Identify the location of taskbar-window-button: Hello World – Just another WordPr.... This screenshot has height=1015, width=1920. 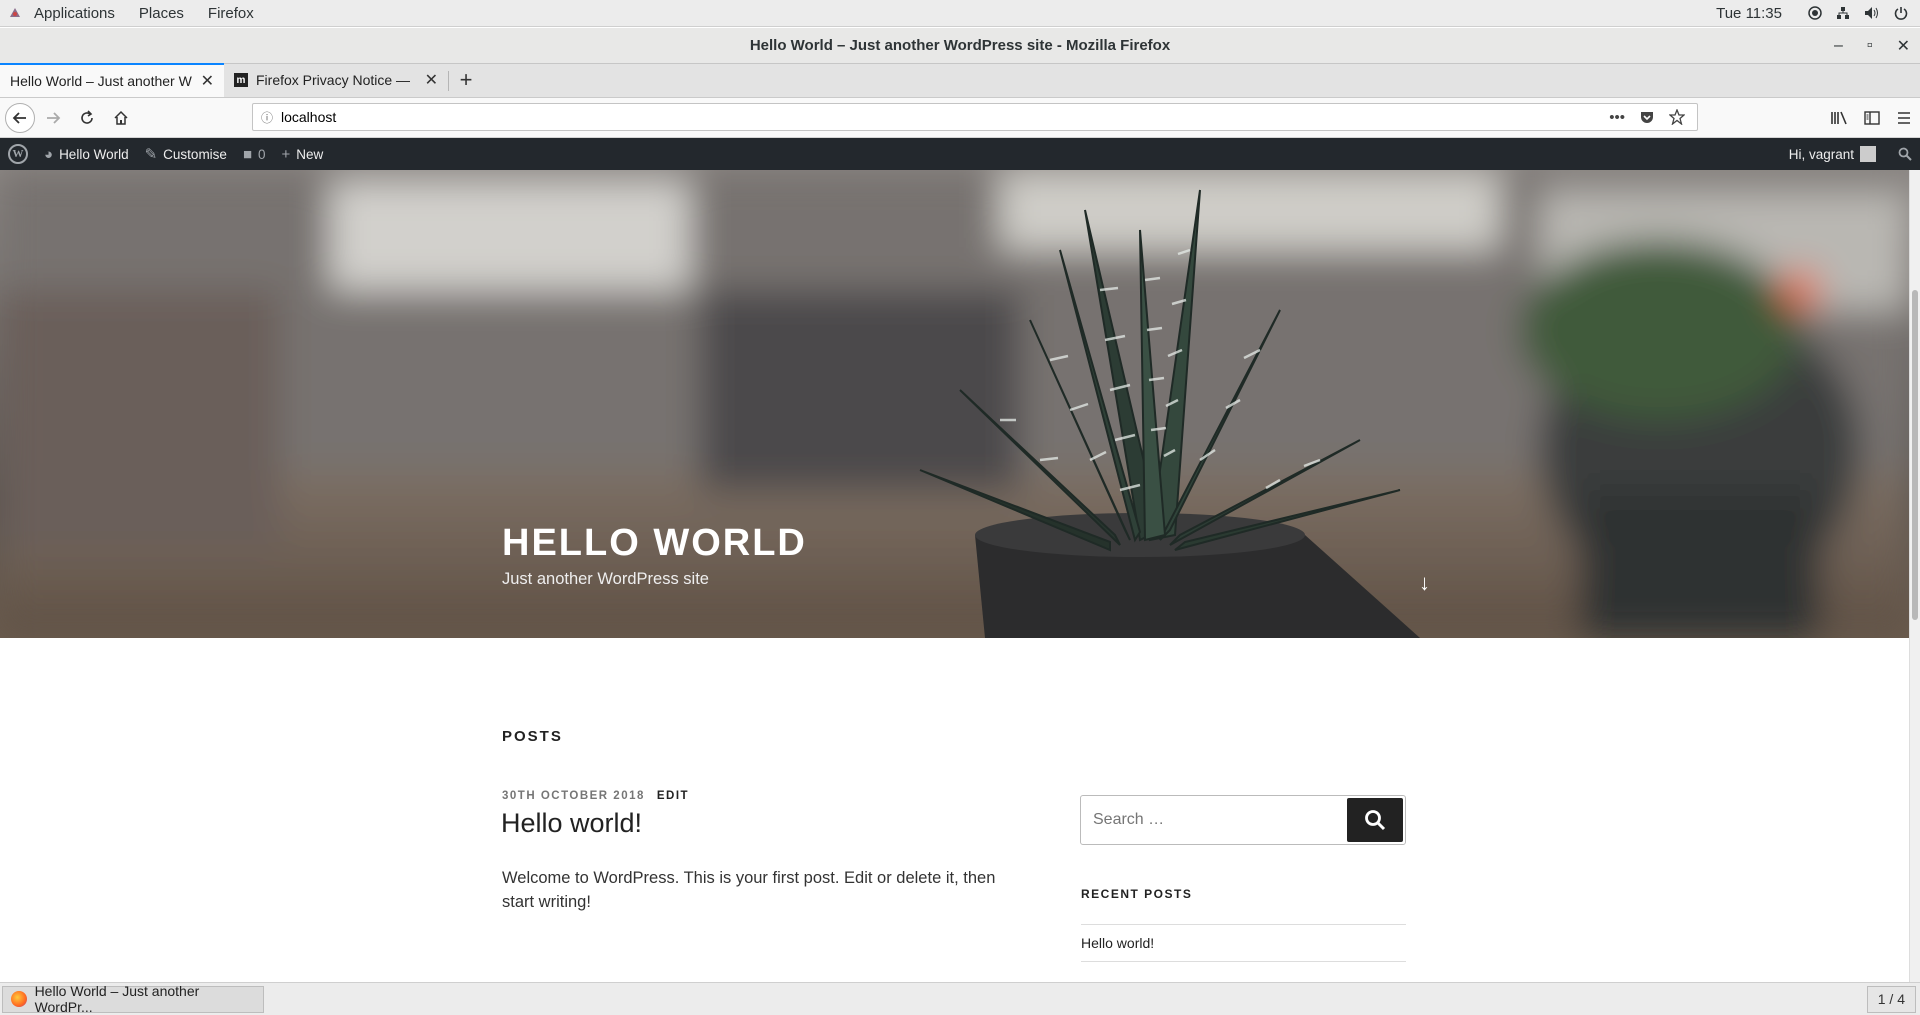
(133, 999).